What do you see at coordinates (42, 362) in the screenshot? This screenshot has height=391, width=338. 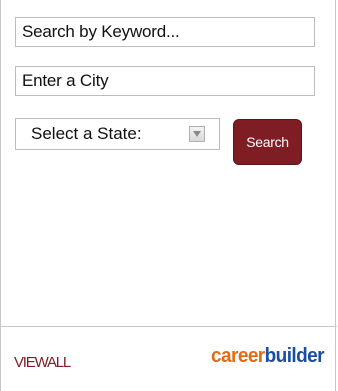 I see `view-all-link: VIEWALL` at bounding box center [42, 362].